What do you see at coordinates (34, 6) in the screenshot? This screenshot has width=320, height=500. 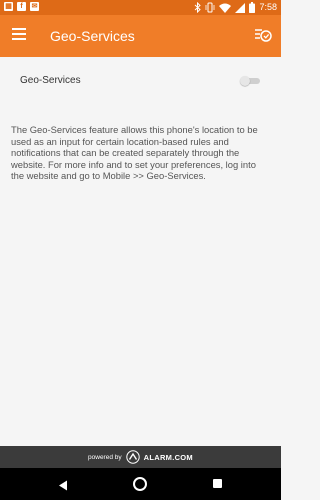 I see `mail-icon: ✉` at bounding box center [34, 6].